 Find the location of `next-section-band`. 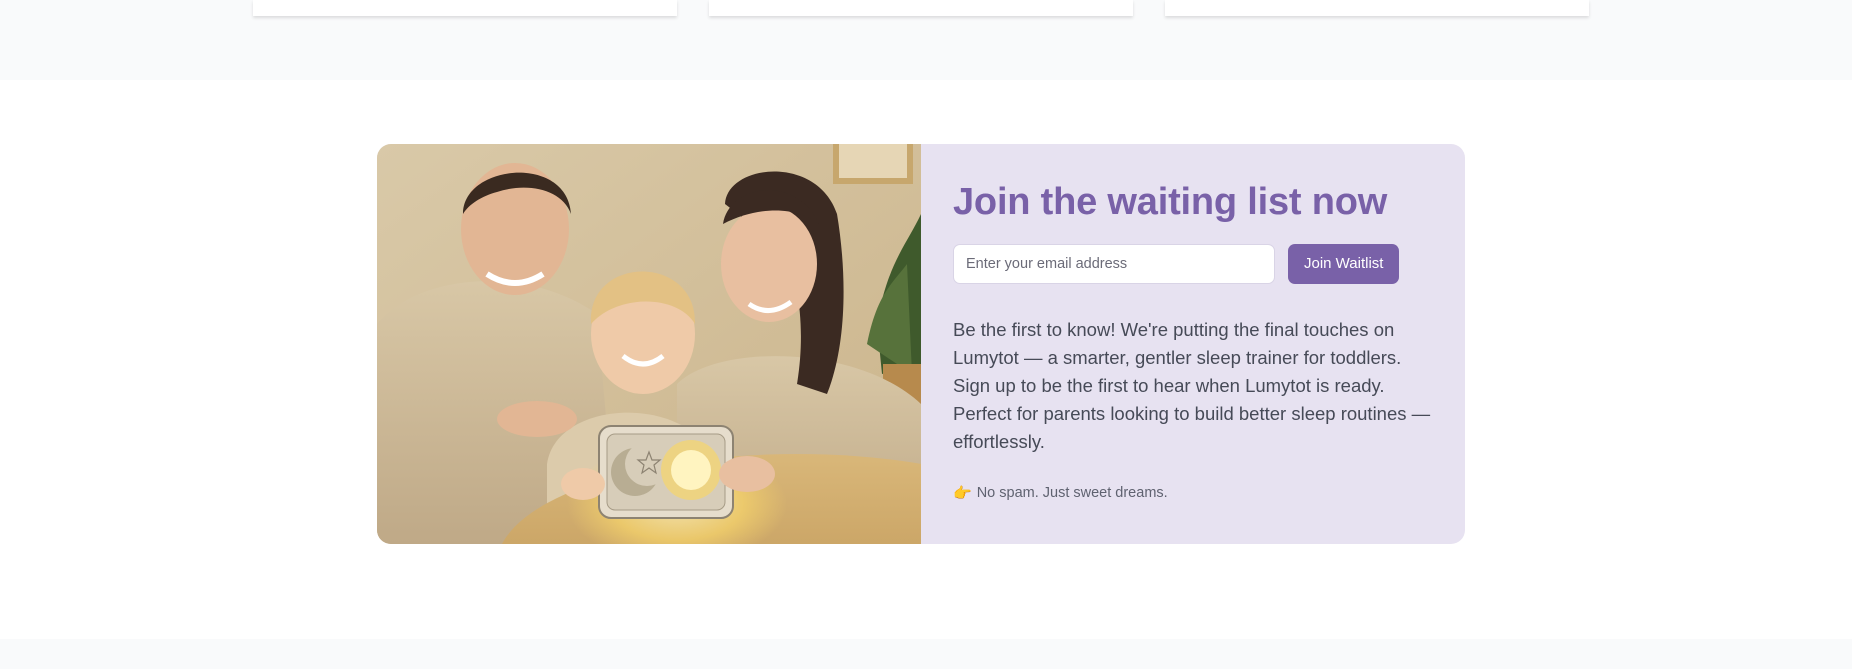

next-section-band is located at coordinates (926, 654).